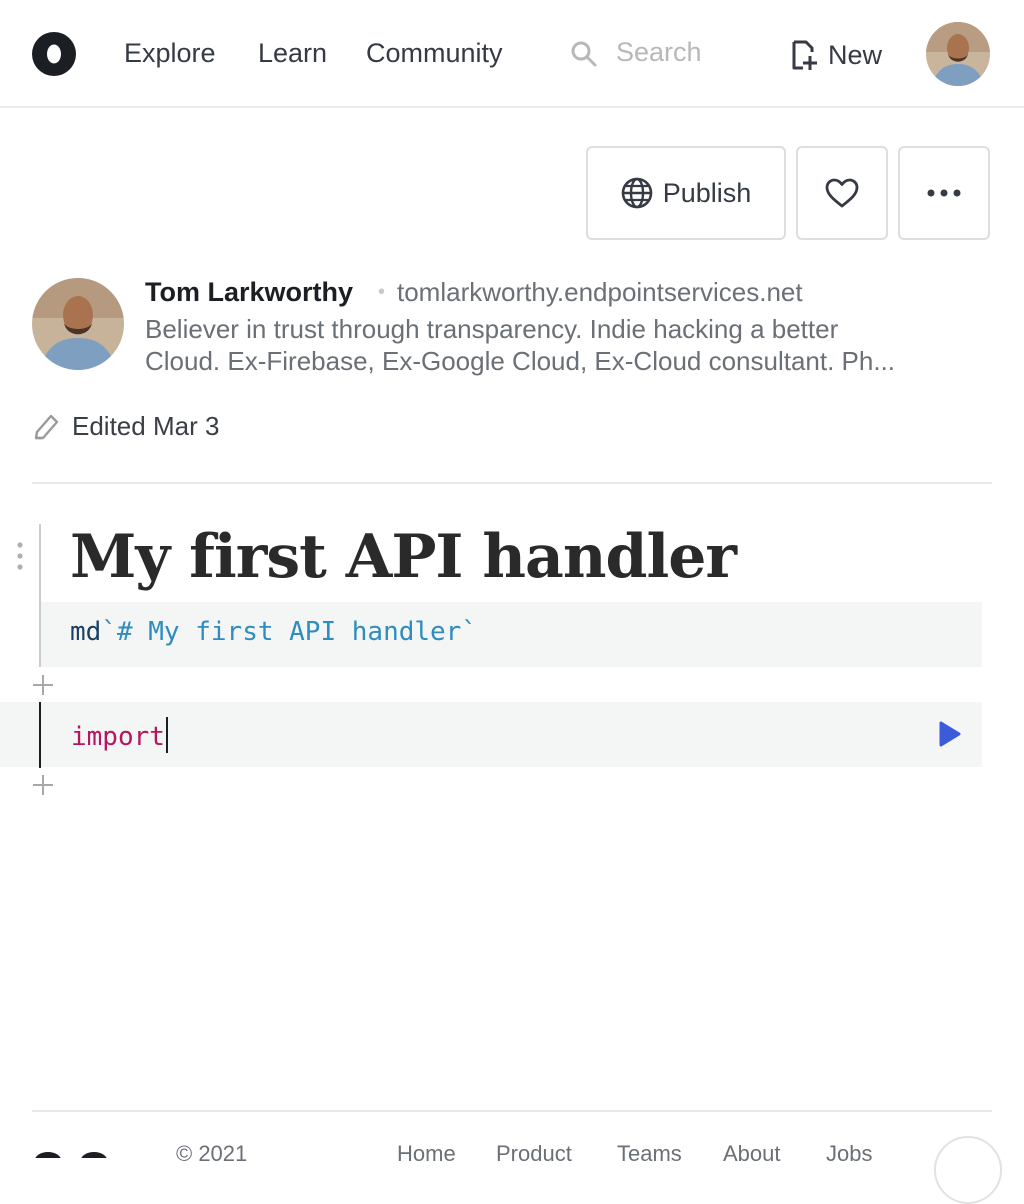  What do you see at coordinates (292, 53) in the screenshot?
I see `nav-learn-link: Learn` at bounding box center [292, 53].